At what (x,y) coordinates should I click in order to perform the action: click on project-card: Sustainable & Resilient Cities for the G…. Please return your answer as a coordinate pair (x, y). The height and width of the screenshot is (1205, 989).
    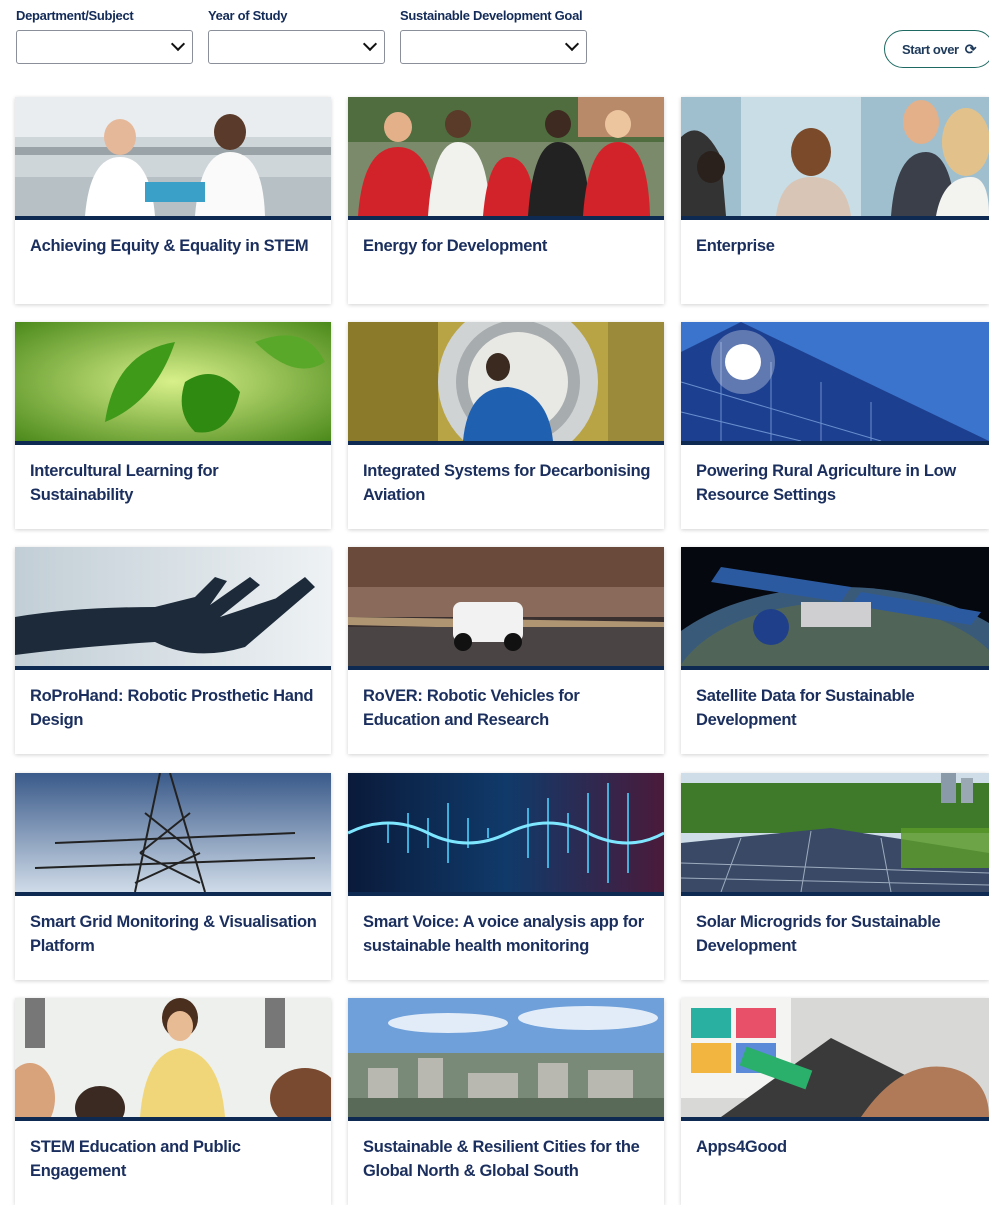
    Looking at the image, I should click on (506, 1101).